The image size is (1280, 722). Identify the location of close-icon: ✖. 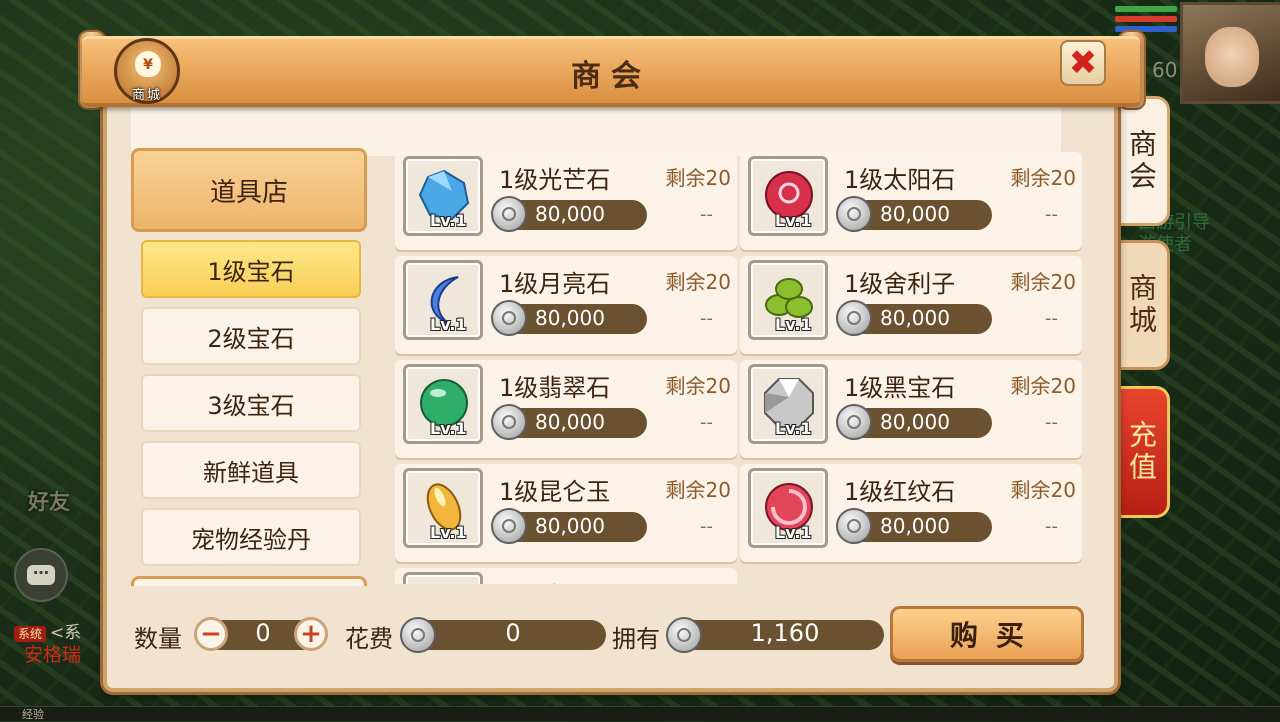
(1083, 63).